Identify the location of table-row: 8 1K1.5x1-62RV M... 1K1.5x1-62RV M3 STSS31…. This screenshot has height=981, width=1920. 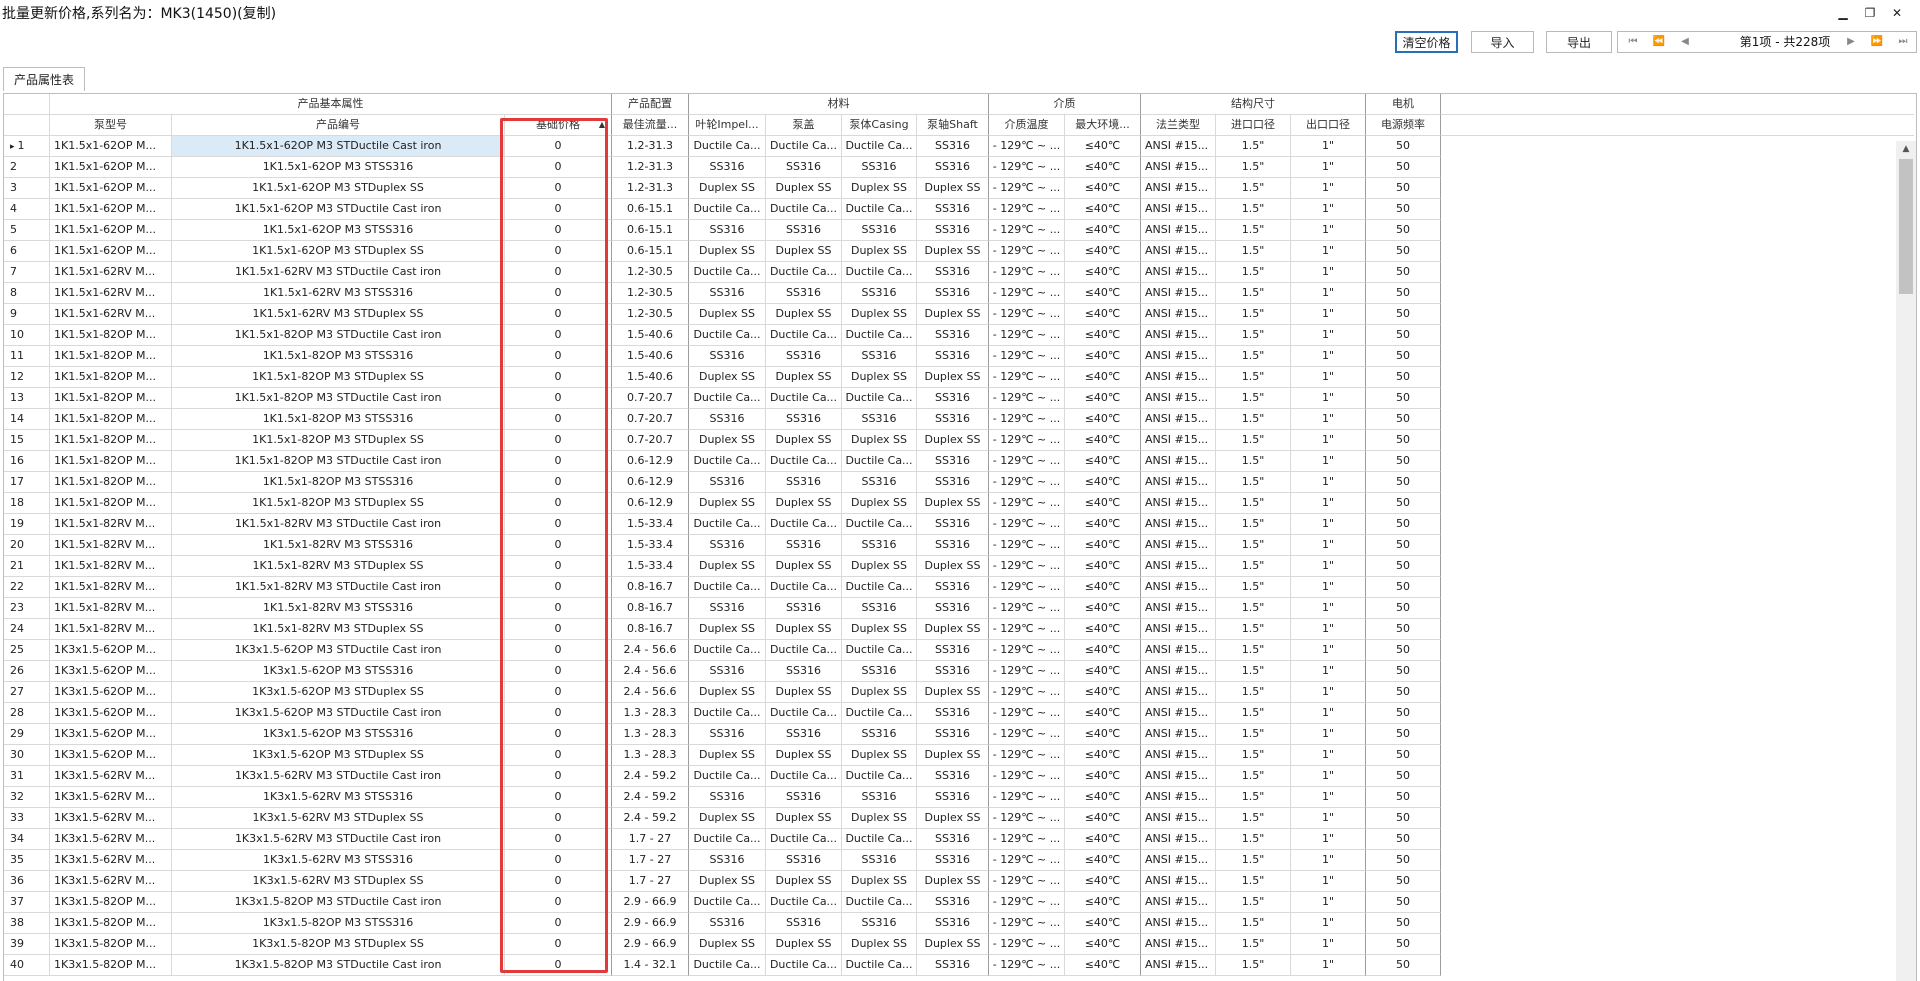
(722, 293).